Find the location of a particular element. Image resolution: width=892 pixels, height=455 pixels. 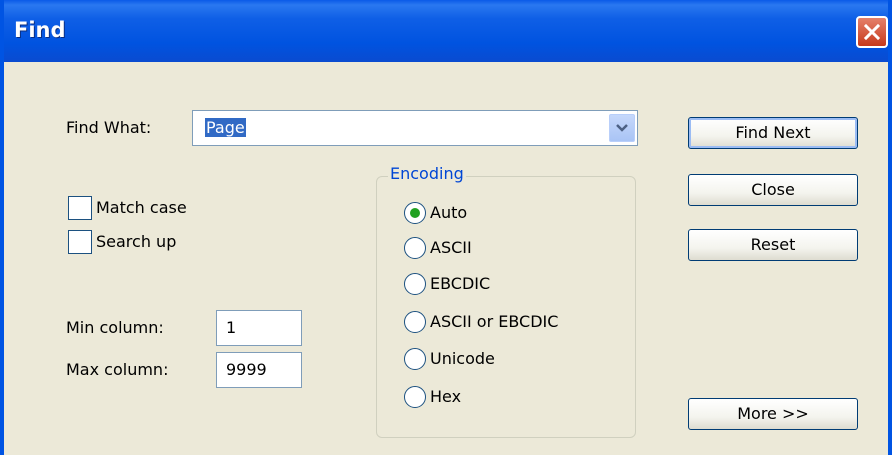

chevron-down-icon is located at coordinates (622, 128).